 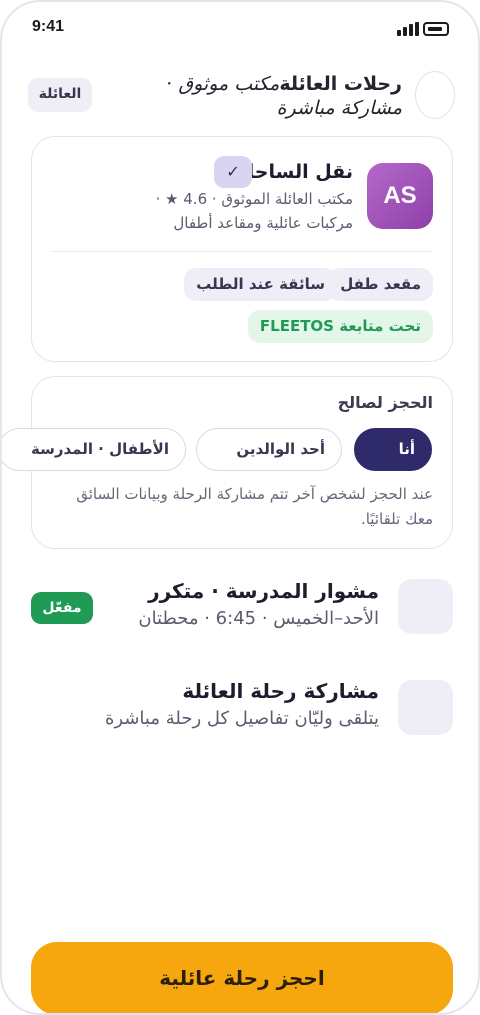 I want to click on booking-option-kids-school: الأطفال · المدرسة, so click(x=94, y=449).